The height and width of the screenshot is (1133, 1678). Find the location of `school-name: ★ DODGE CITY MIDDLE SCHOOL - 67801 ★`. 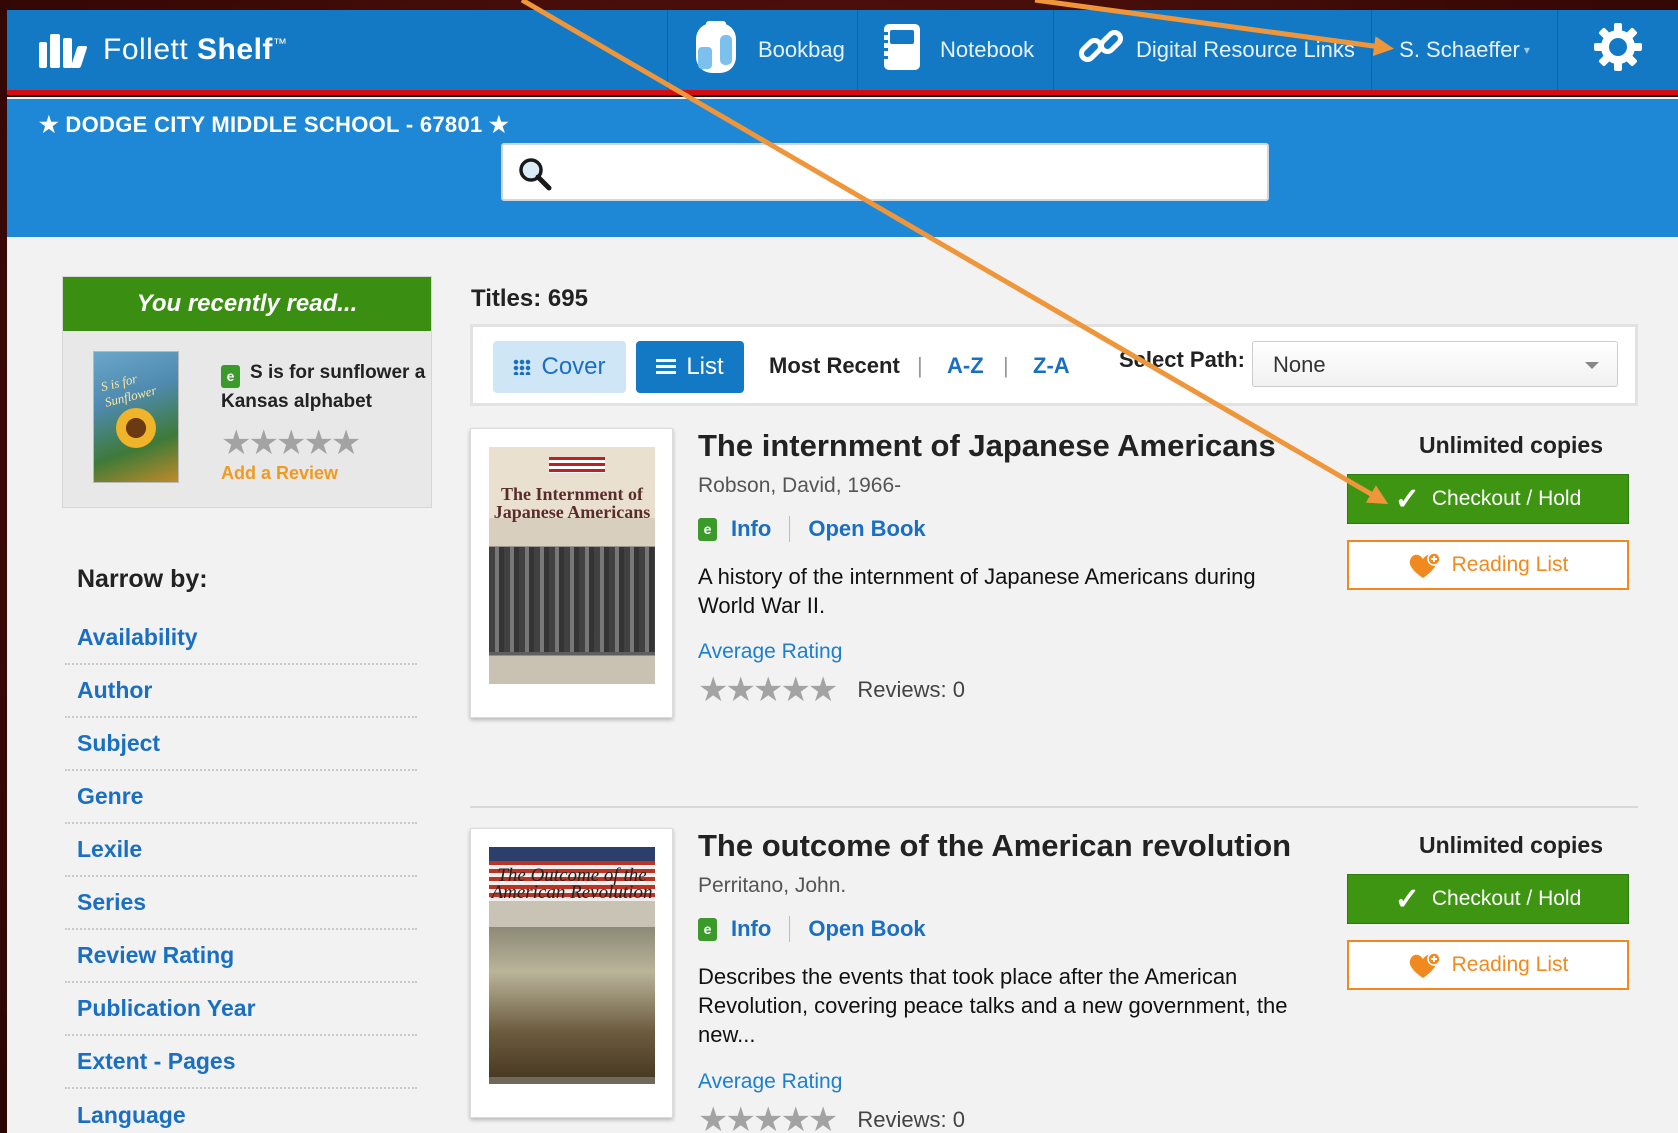

school-name: ★ DODGE CITY MIDDLE SCHOOL - 67801 ★ is located at coordinates (274, 124).